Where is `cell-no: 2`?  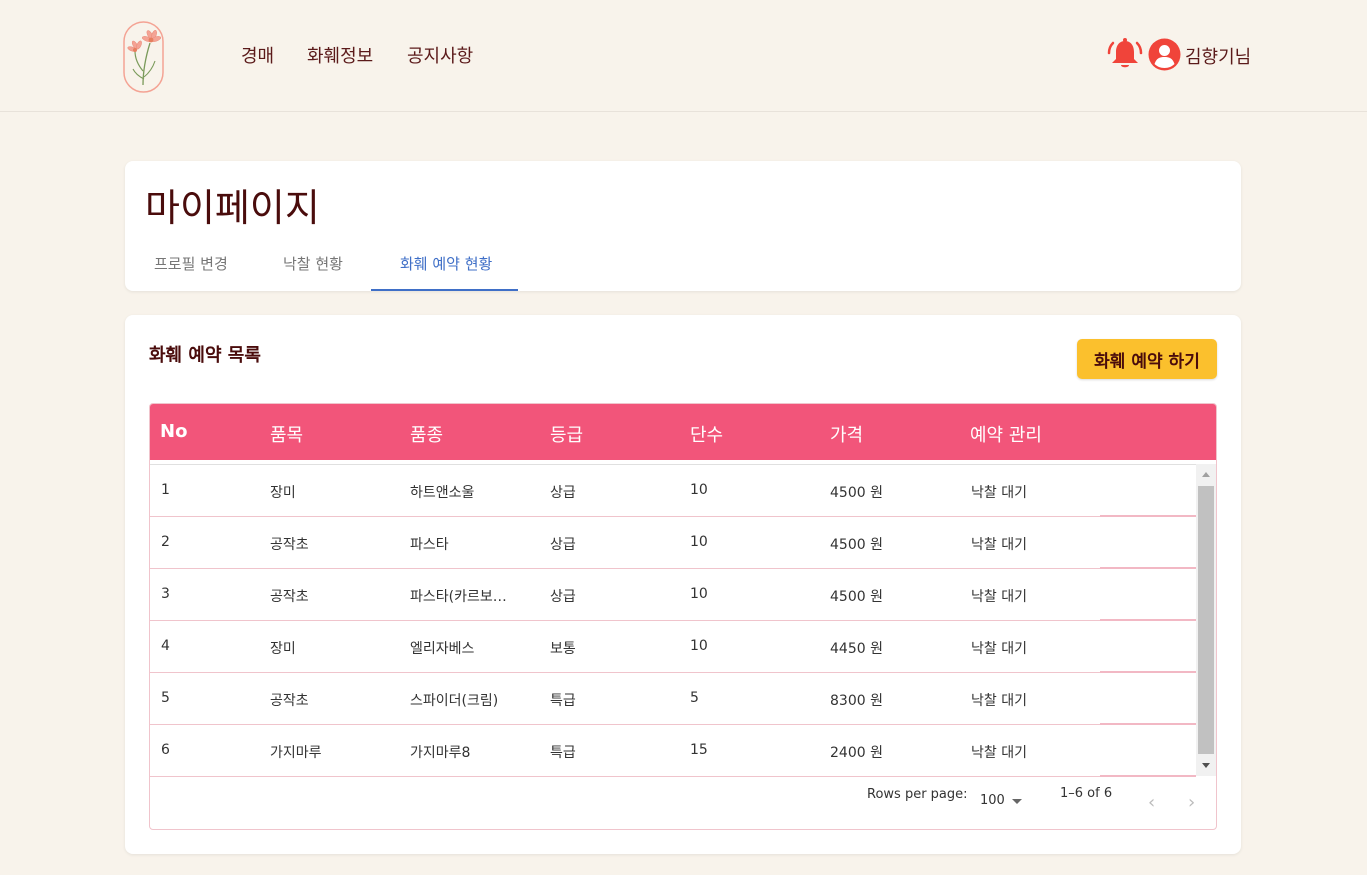 cell-no: 2 is located at coordinates (165, 542).